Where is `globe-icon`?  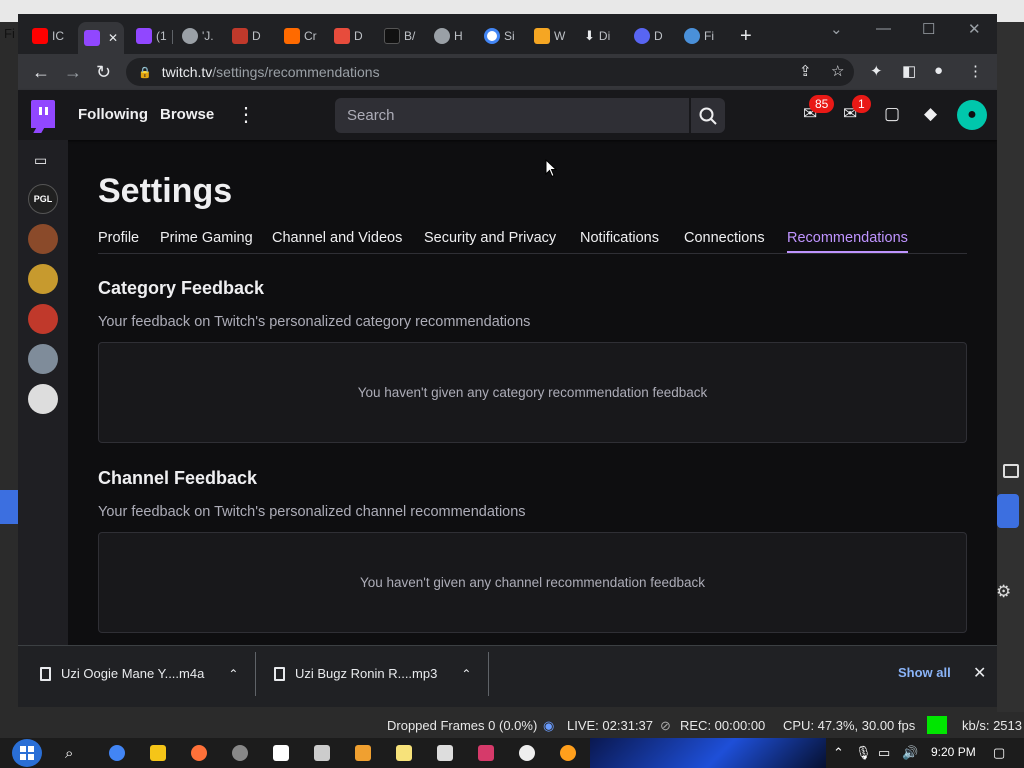
globe-icon is located at coordinates (442, 36).